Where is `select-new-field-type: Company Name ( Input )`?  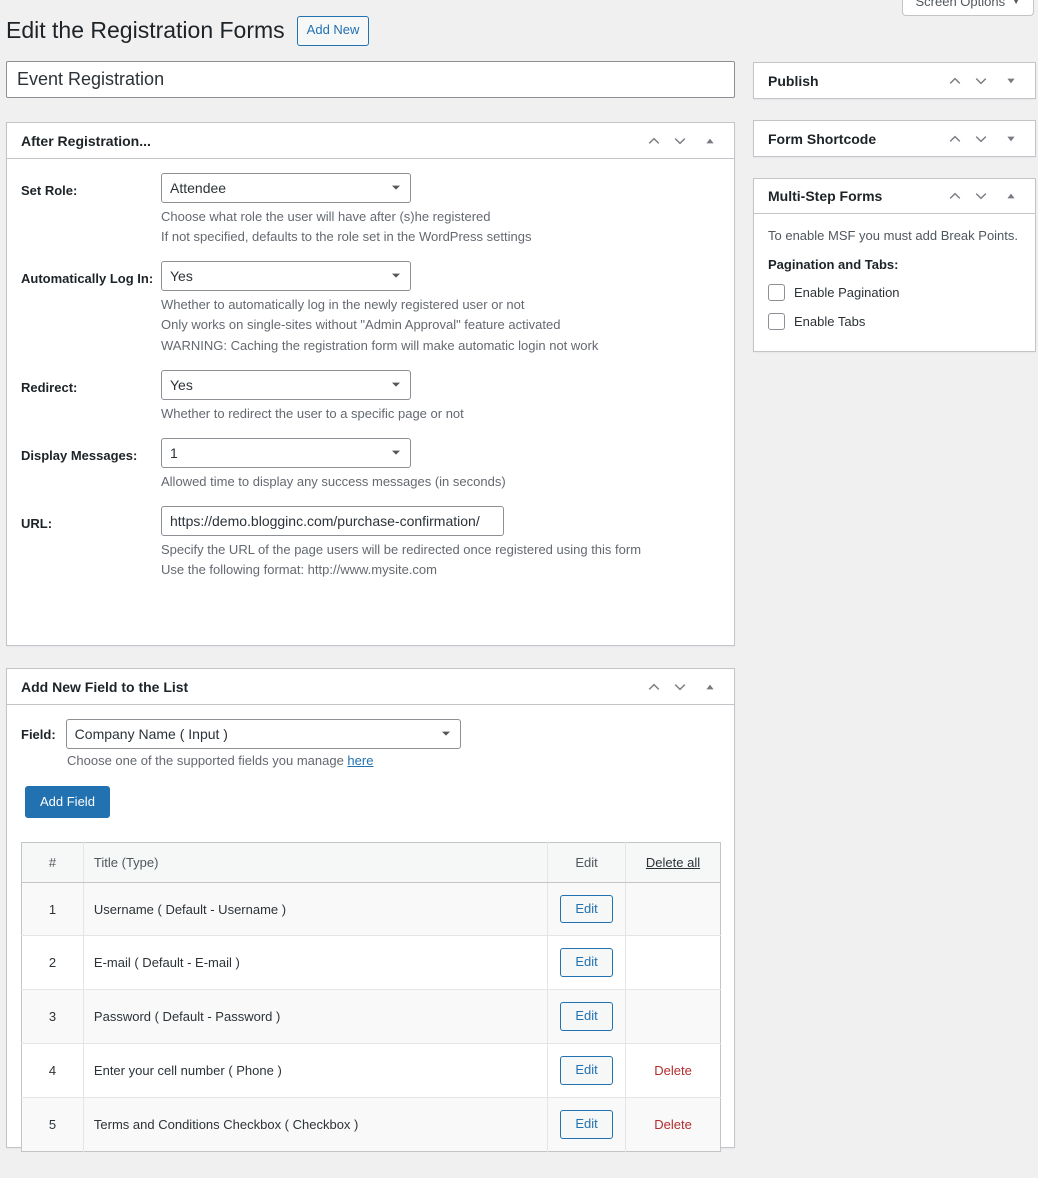
select-new-field-type: Company Name ( Input ) is located at coordinates (263, 734).